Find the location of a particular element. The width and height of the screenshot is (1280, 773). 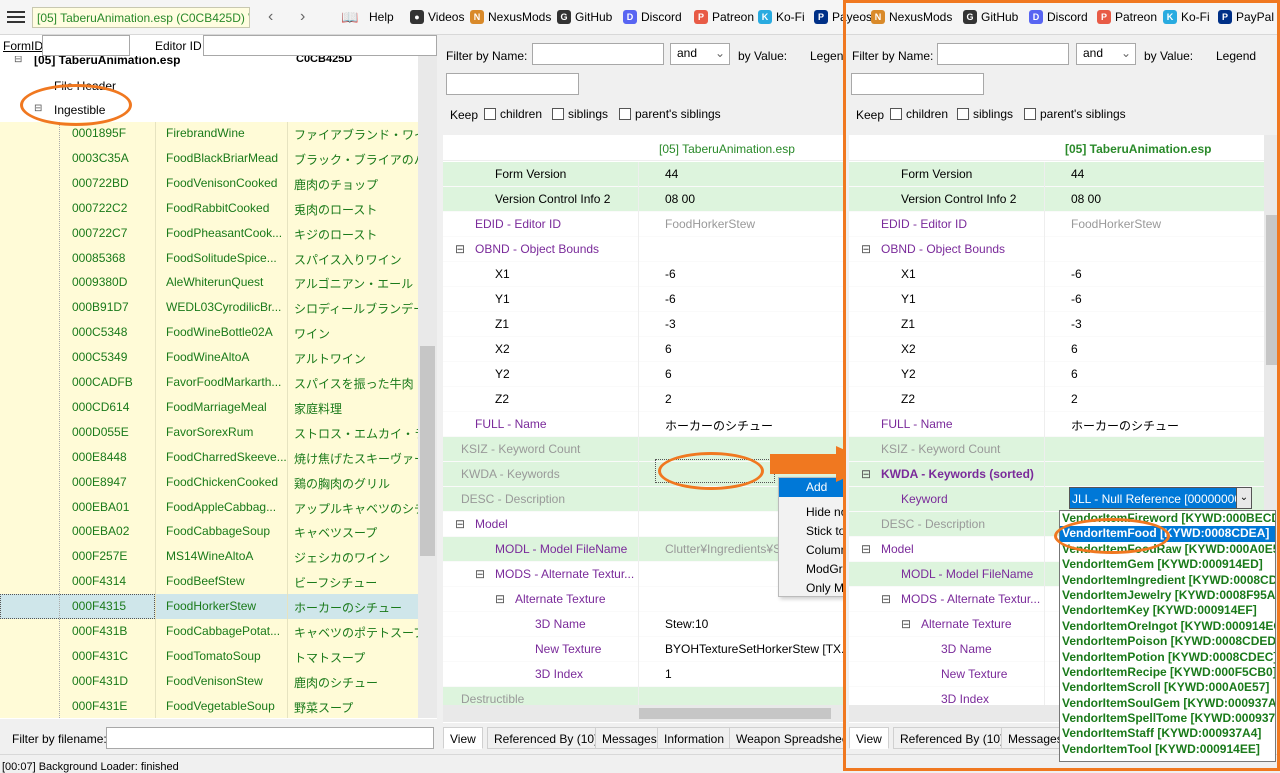

dropdown-option: VendorItemScroll [KYWD:000A0E57] is located at coordinates (1167, 687).